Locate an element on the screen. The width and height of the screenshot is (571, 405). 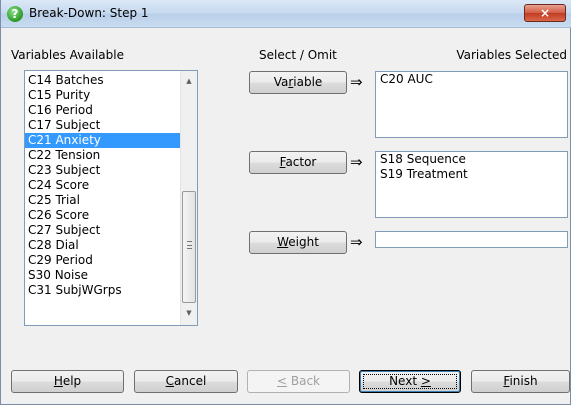
close-button: × is located at coordinates (545, 13).